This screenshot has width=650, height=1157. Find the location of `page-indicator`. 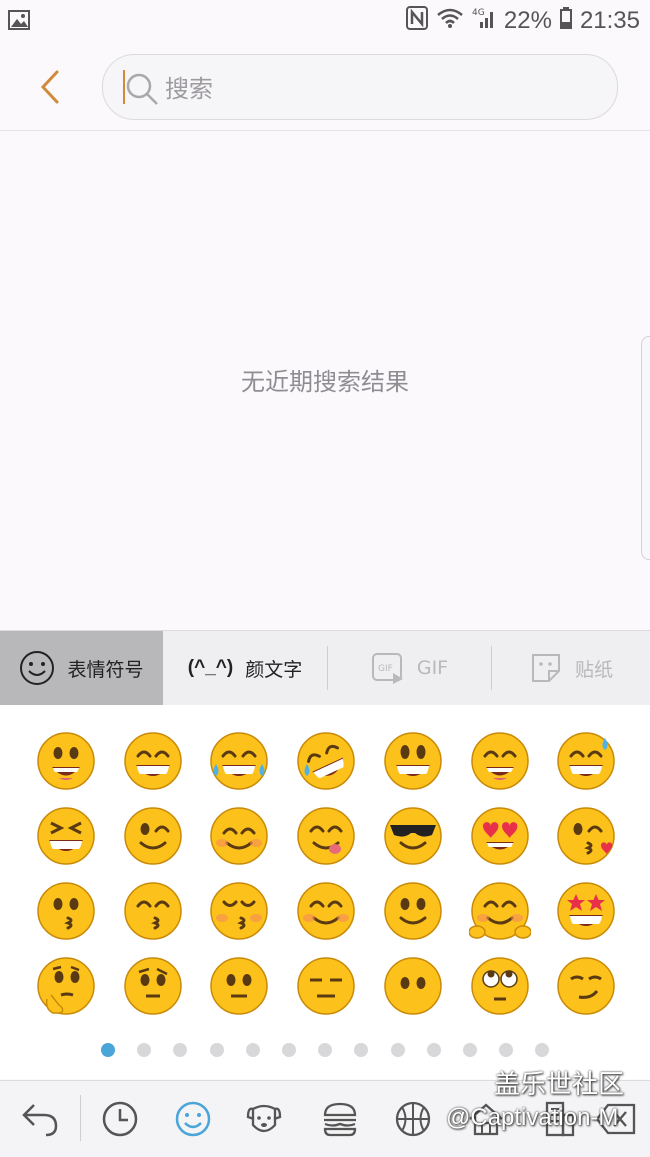

page-indicator is located at coordinates (325, 1052).